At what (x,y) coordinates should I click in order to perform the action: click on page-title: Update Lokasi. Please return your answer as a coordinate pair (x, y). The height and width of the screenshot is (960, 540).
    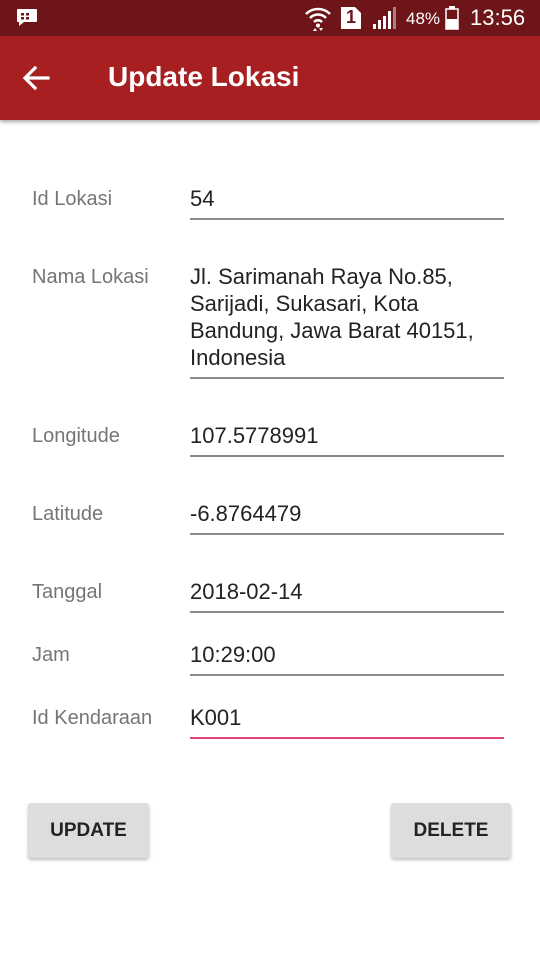
    Looking at the image, I should click on (204, 76).